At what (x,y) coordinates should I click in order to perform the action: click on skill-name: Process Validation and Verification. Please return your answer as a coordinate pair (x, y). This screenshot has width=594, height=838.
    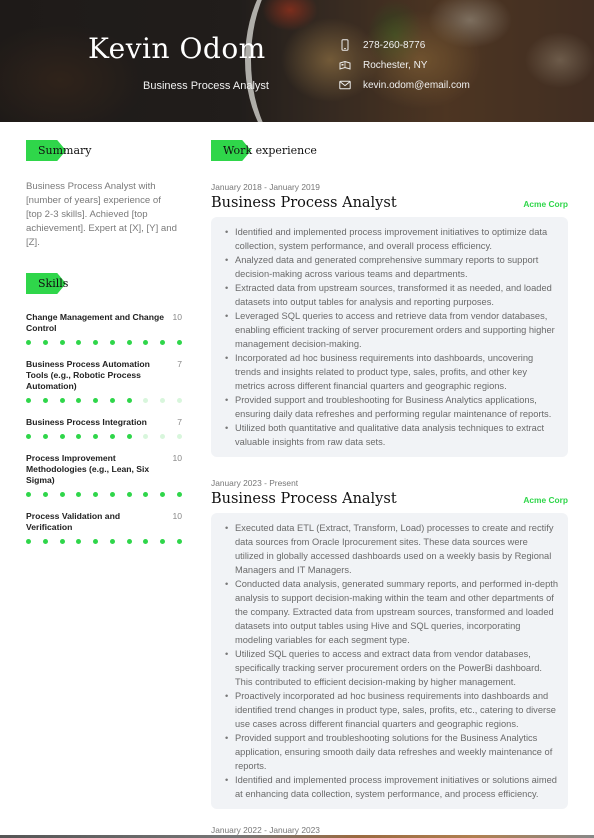
    Looking at the image, I should click on (73, 521).